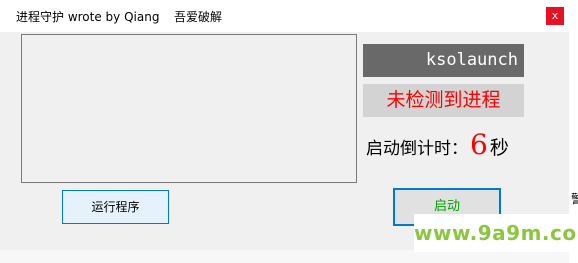 The image size is (578, 263). What do you see at coordinates (443, 100) in the screenshot?
I see `process-status-label: 未检测到进程` at bounding box center [443, 100].